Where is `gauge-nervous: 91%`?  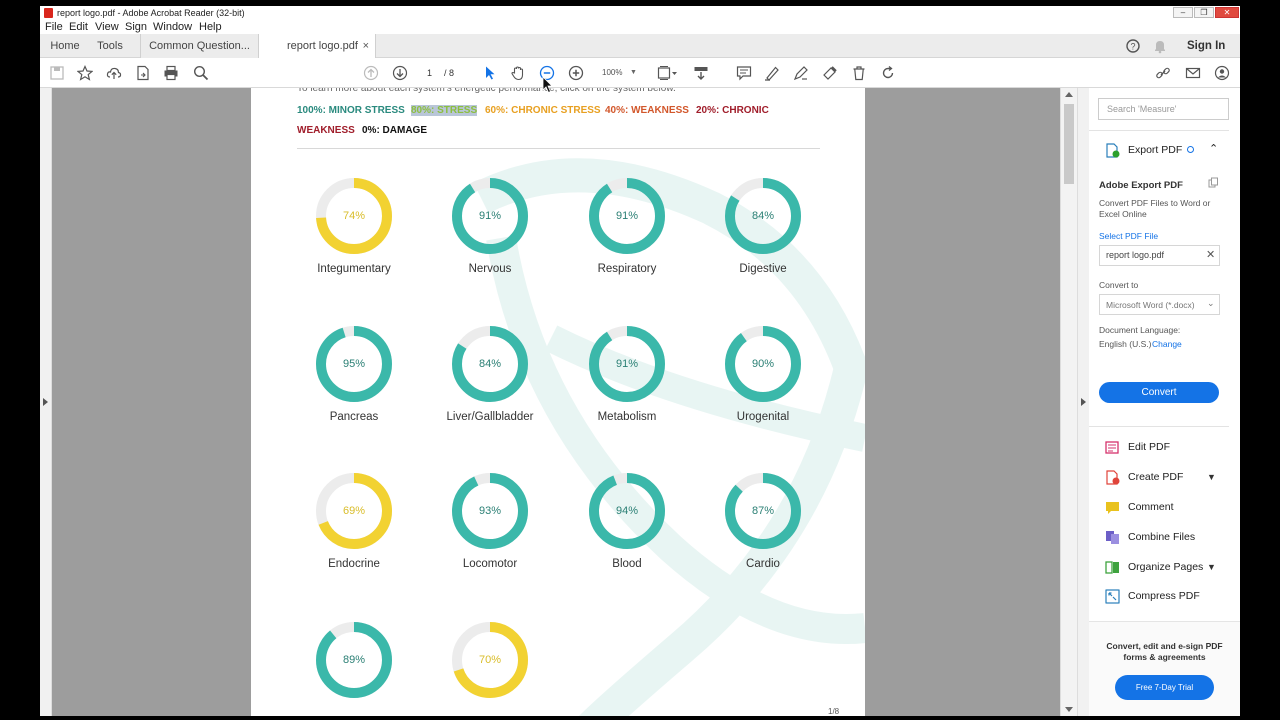 gauge-nervous: 91% is located at coordinates (490, 216).